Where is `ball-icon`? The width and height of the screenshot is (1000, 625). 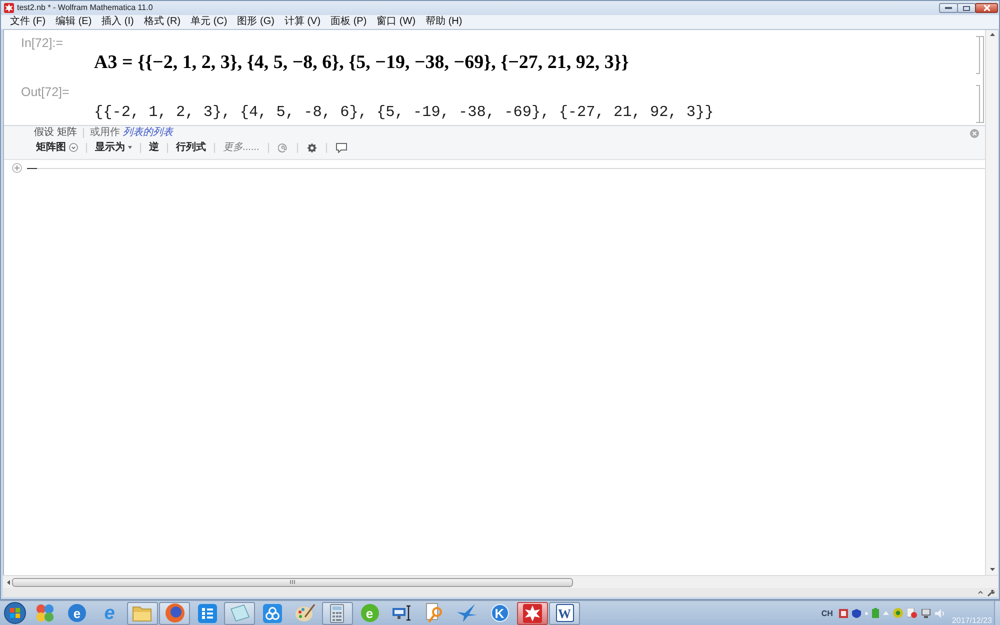 ball-icon is located at coordinates (897, 613).